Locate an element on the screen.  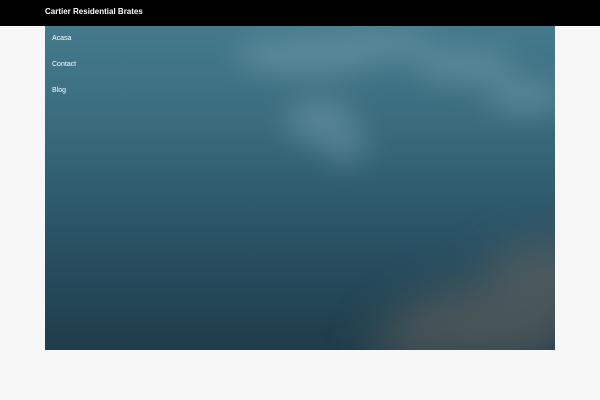
main-navigation: Acasa Contact Blog is located at coordinates (127, 65).